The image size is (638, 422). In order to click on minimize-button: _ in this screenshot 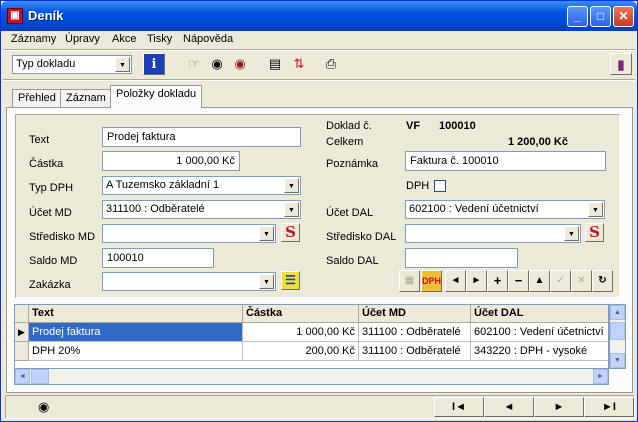, I will do `click(577, 16)`.